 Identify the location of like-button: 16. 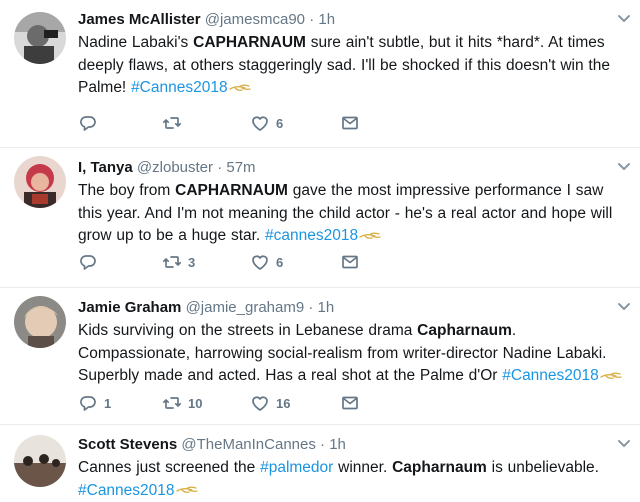
(270, 403).